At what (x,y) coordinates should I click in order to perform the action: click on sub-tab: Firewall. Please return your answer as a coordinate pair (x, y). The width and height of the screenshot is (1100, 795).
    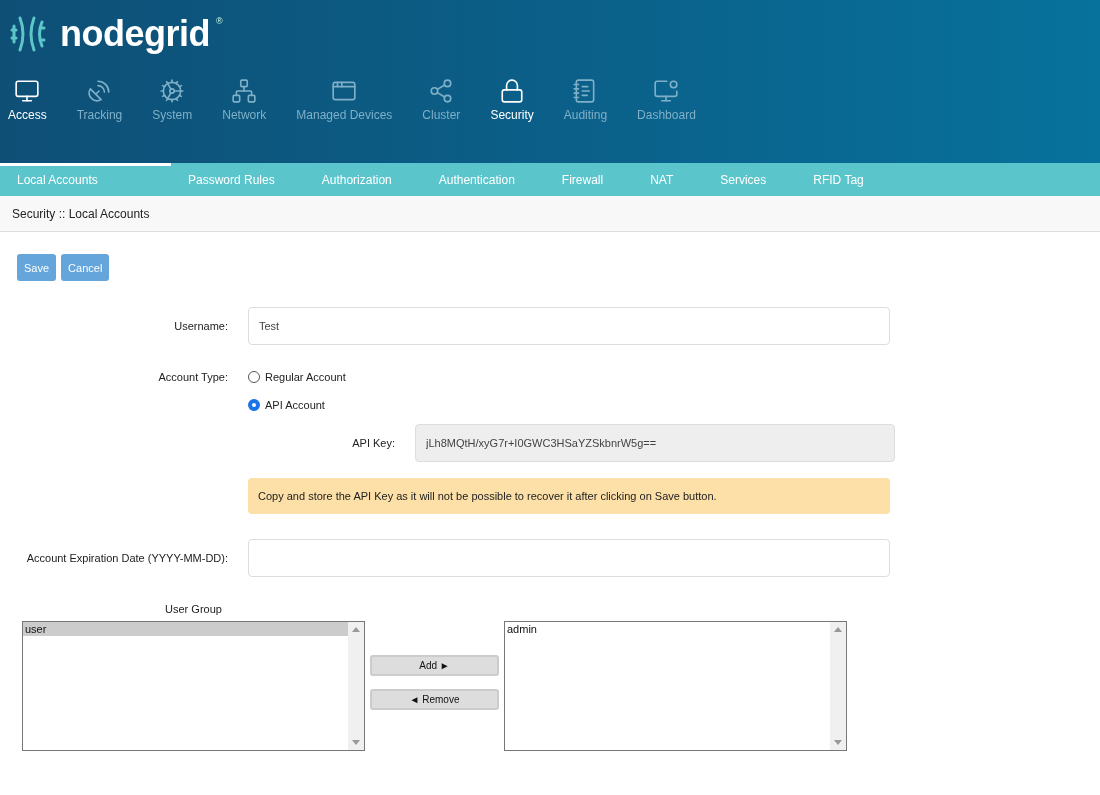
    Looking at the image, I should click on (589, 179).